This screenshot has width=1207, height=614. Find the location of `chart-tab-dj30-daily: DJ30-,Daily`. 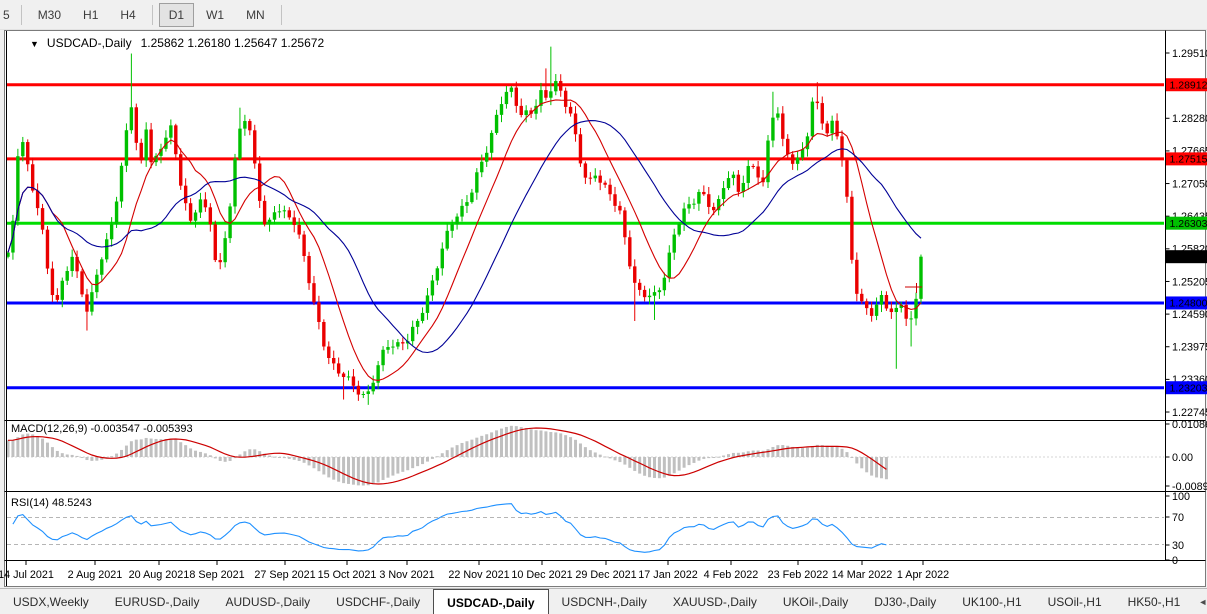

chart-tab-dj30-daily: DJ30-,Daily is located at coordinates (905, 601).